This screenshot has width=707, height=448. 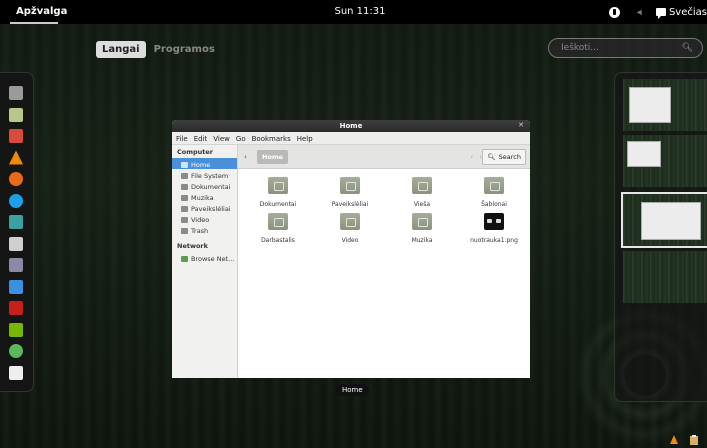 I want to click on sidebar-item-3: Muzika, so click(x=204, y=196).